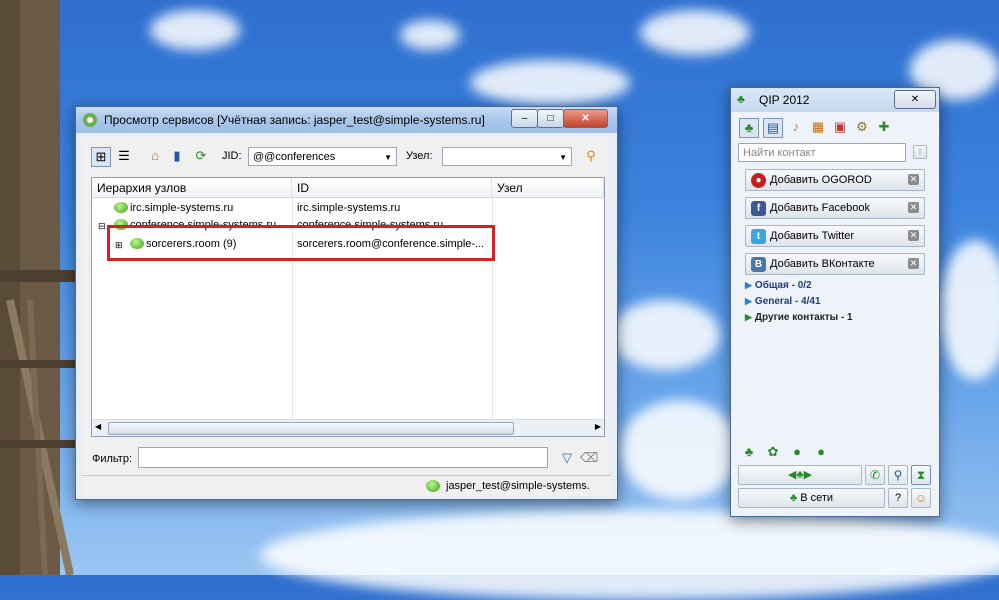 The image size is (999, 600). I want to click on node-label: Узел:, so click(419, 156).